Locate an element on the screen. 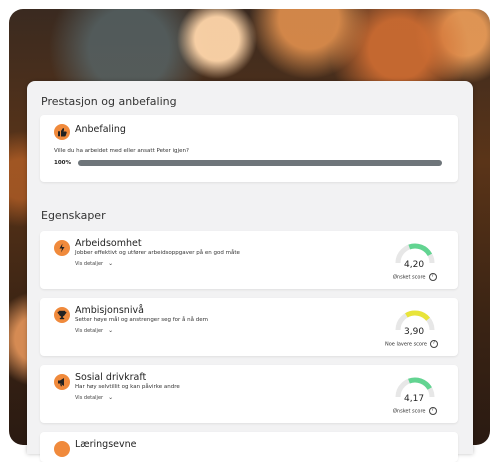 Image resolution: width=500 pixels, height=462 pixels. trait-card-laeringsevne: Læringsevne is located at coordinates (249, 447).